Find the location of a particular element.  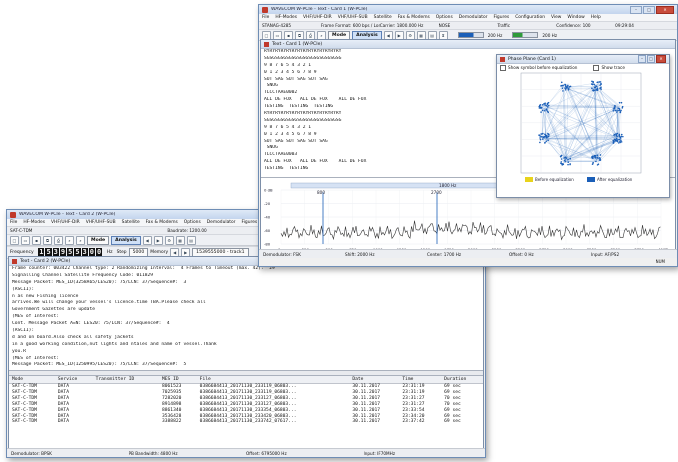

marker-b-label: 2700 is located at coordinates (436, 192).